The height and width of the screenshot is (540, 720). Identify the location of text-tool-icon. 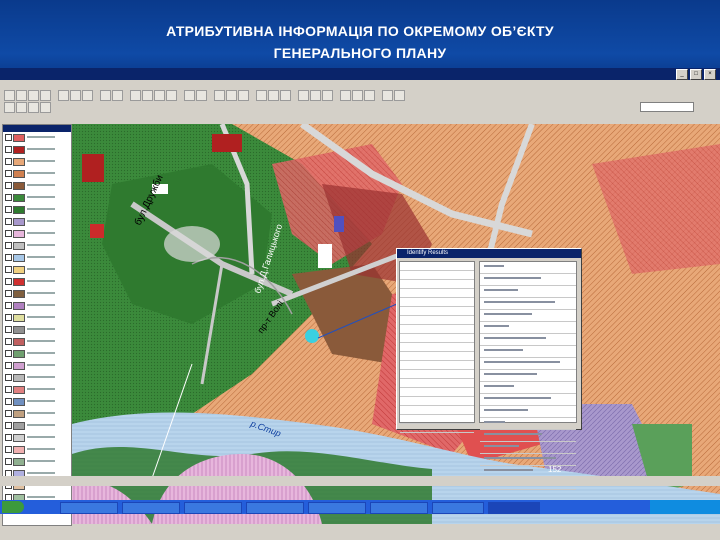
(285, 95).